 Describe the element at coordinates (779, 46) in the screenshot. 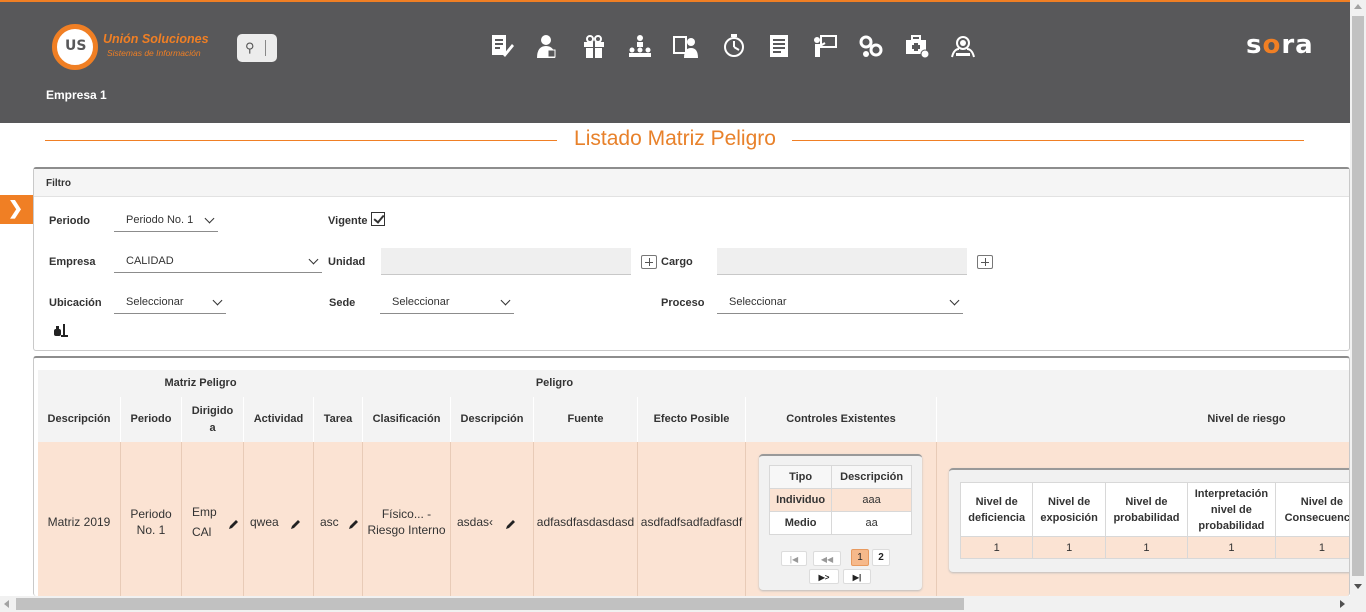

I see `report-list-icon` at that location.